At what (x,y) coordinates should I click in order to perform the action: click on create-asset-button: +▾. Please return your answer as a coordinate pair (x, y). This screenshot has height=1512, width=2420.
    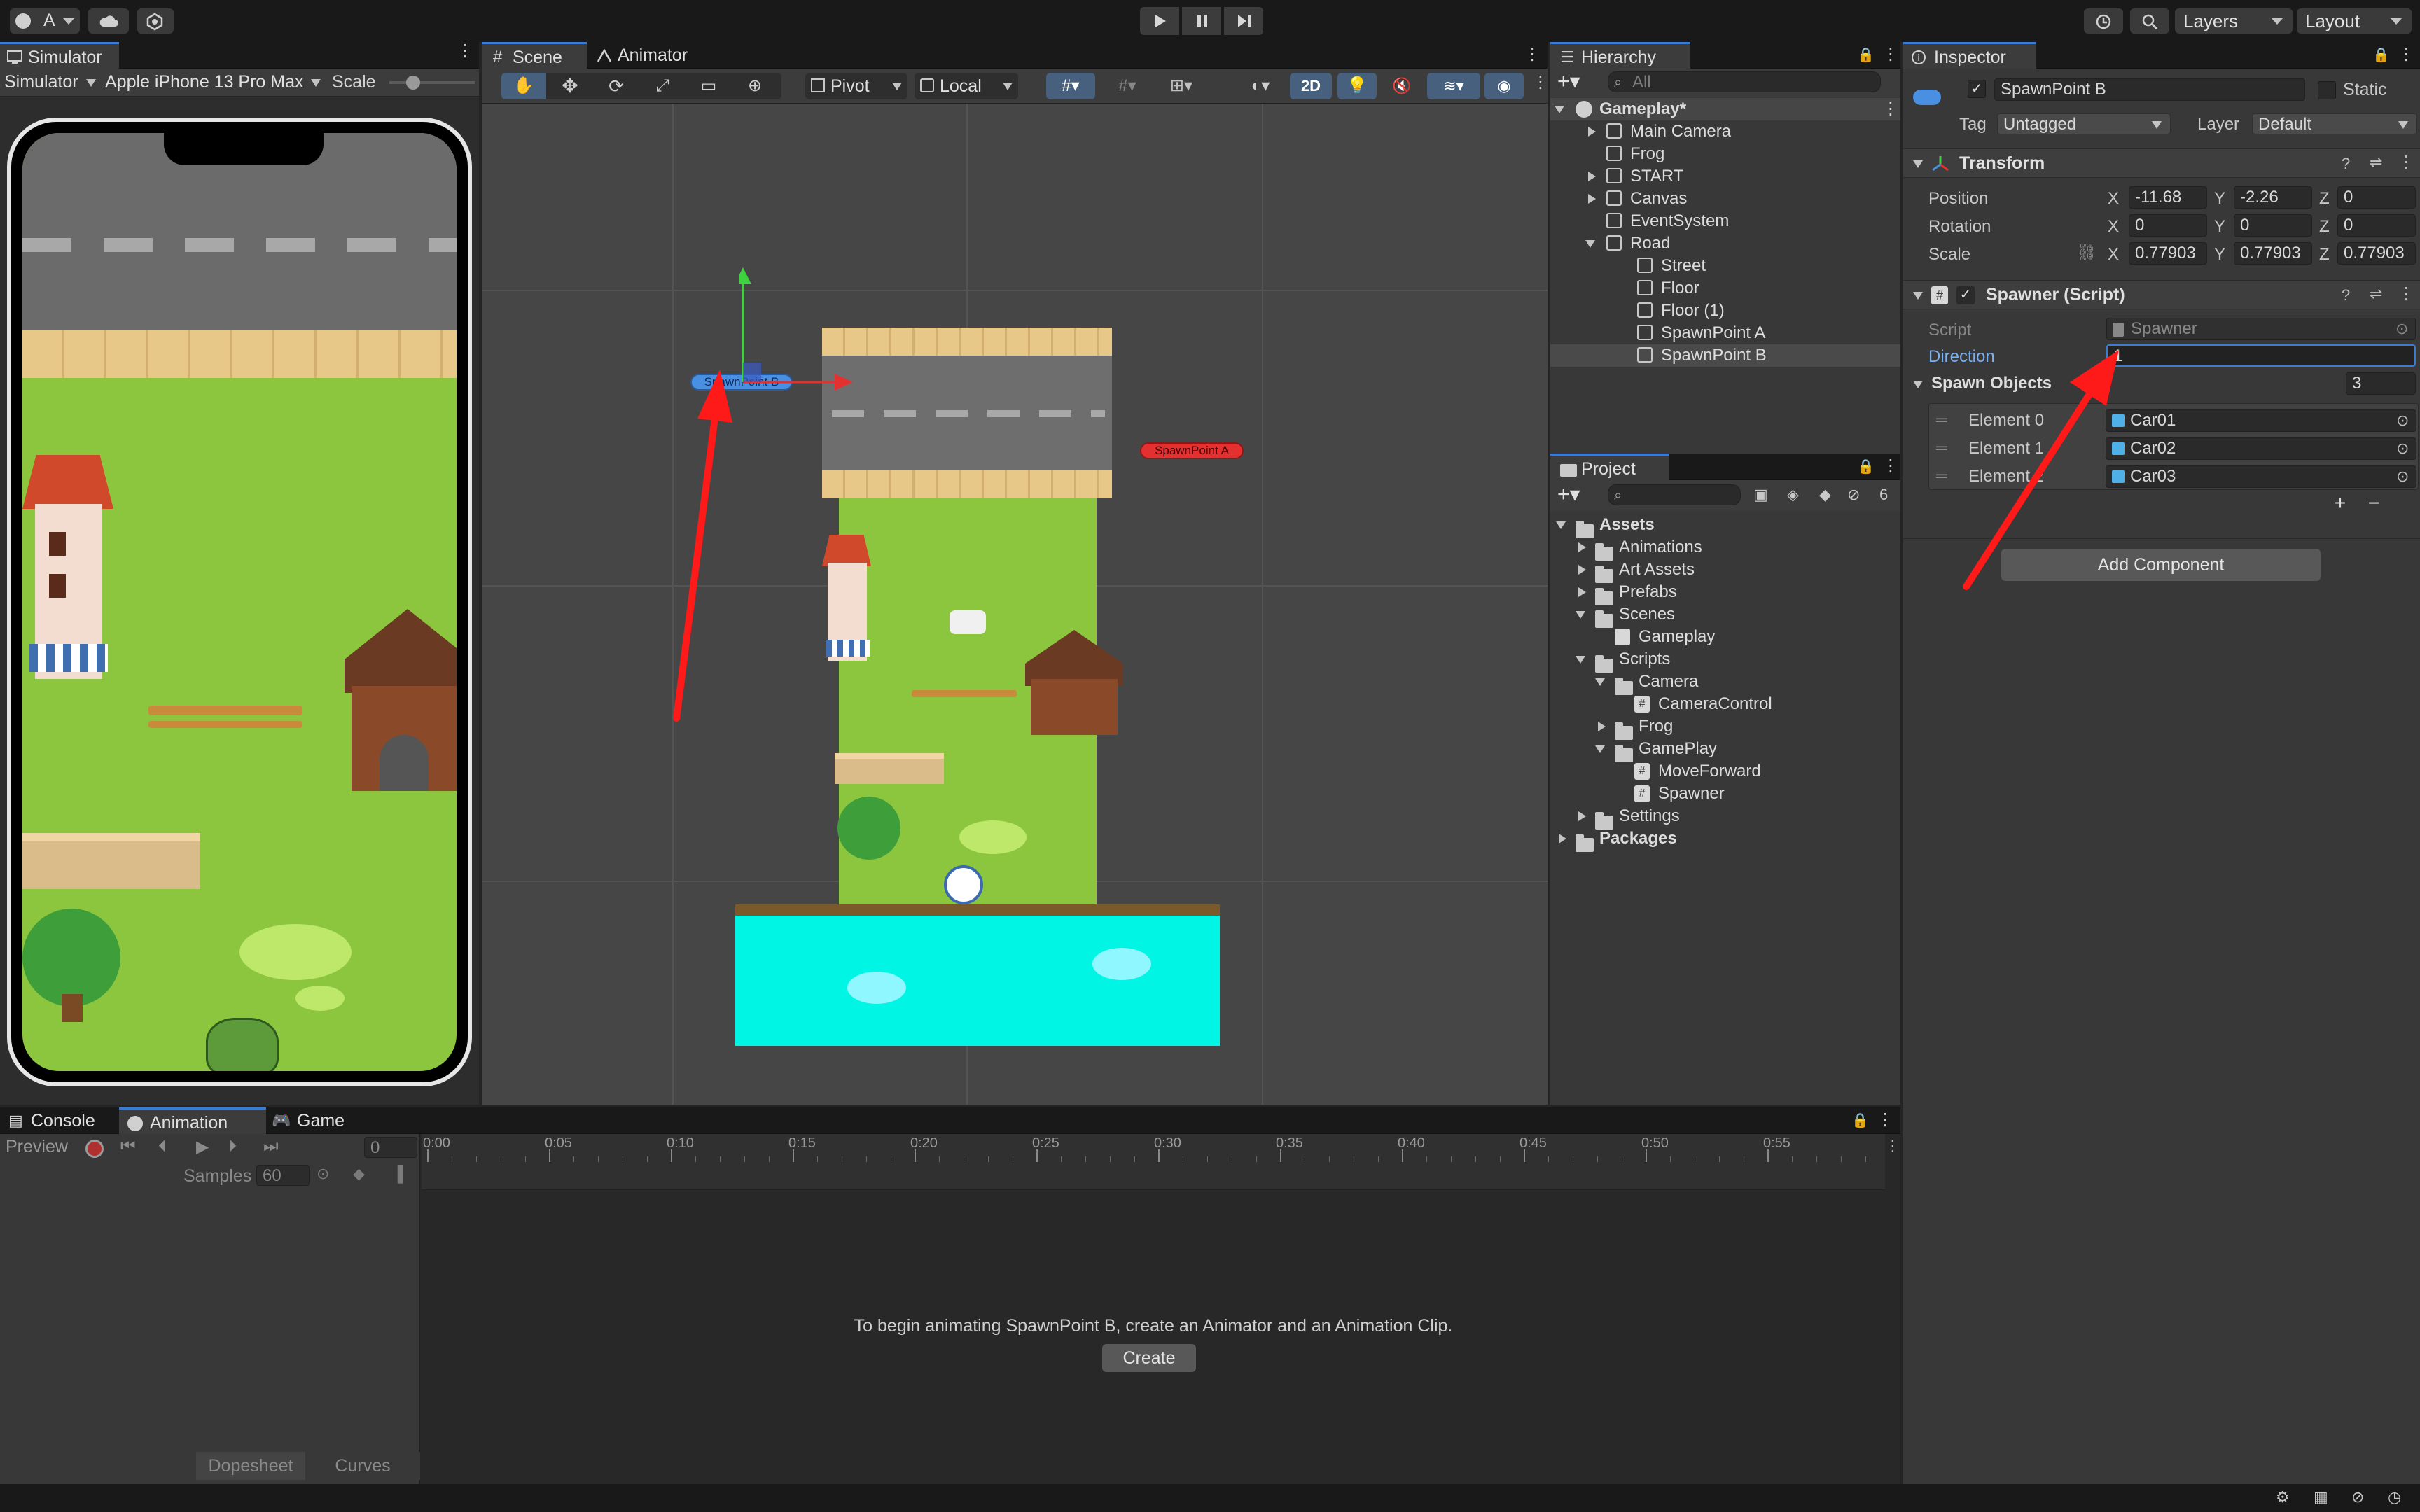
    Looking at the image, I should click on (1568, 494).